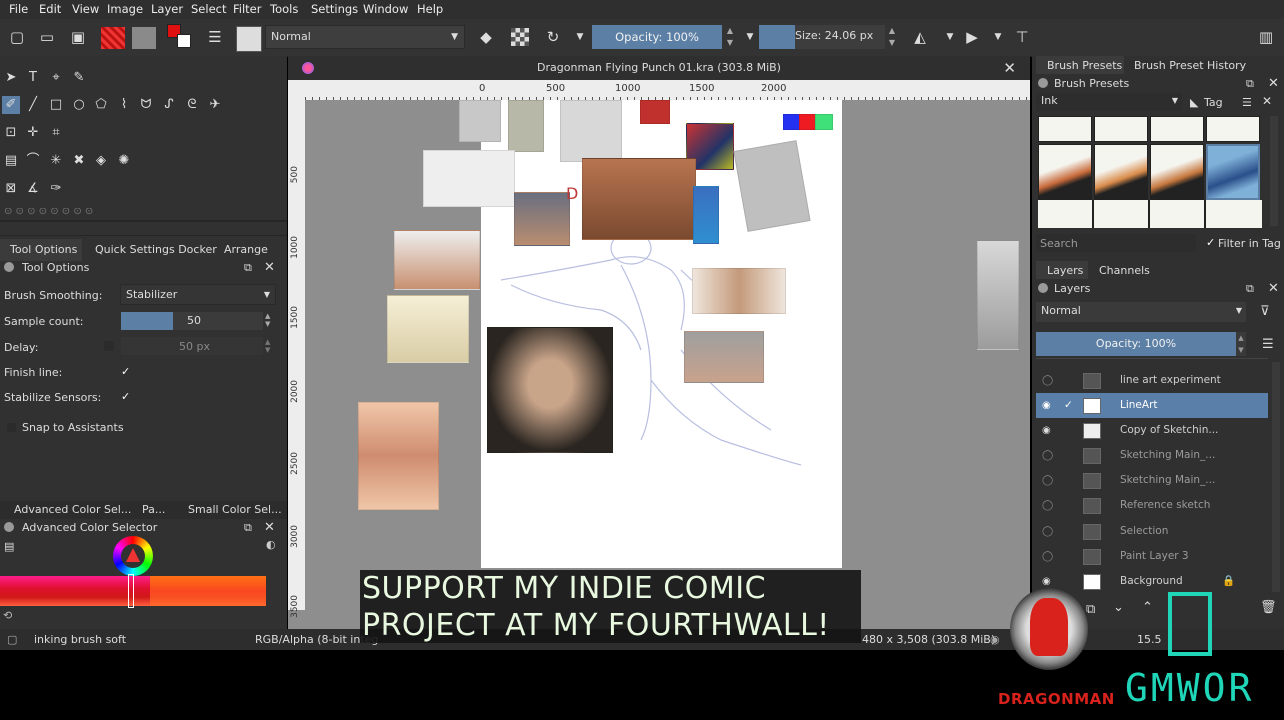 Image resolution: width=1284 pixels, height=720 pixels. Describe the element at coordinates (33, 189) in the screenshot. I see `measure-tool-icon: ∡` at that location.